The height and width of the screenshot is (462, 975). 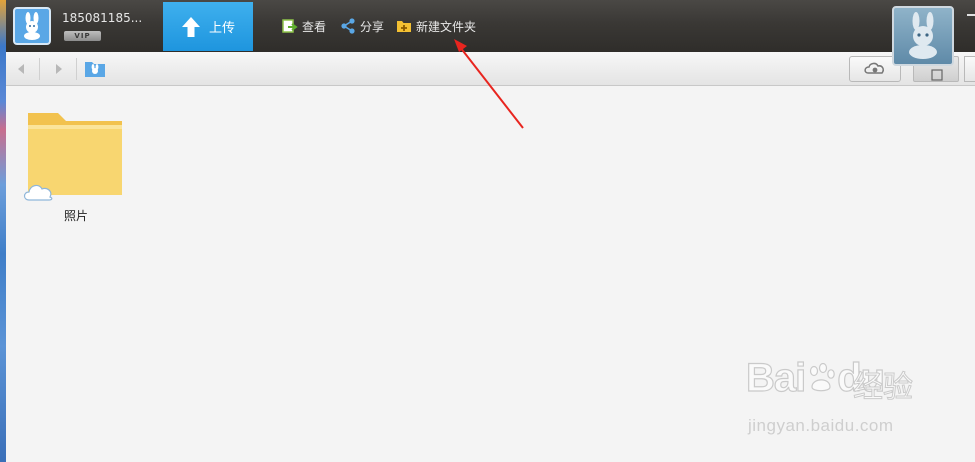 I want to click on upload-label: 上传, so click(x=221, y=28).